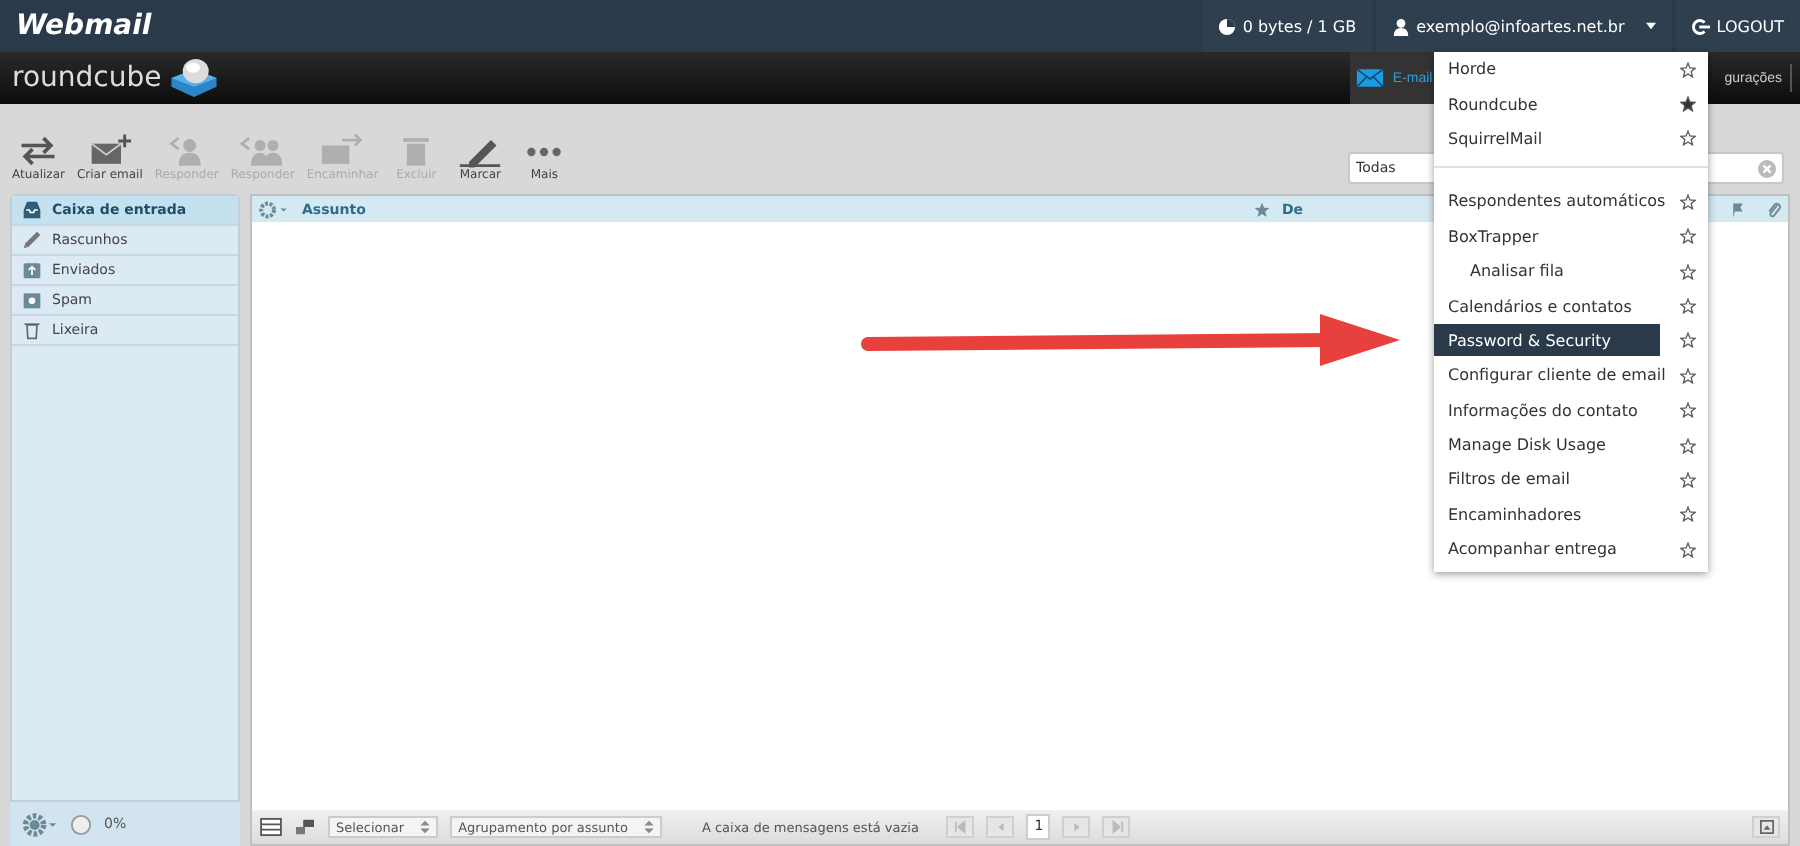 This screenshot has width=1800, height=846. What do you see at coordinates (109, 150) in the screenshot?
I see `envelope-plus-icon` at bounding box center [109, 150].